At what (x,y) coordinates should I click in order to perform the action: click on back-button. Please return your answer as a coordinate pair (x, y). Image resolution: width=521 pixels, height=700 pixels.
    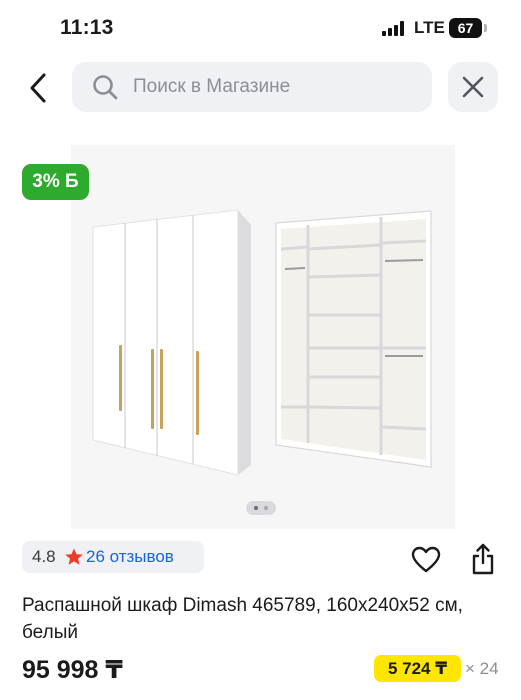
    Looking at the image, I should click on (39, 88).